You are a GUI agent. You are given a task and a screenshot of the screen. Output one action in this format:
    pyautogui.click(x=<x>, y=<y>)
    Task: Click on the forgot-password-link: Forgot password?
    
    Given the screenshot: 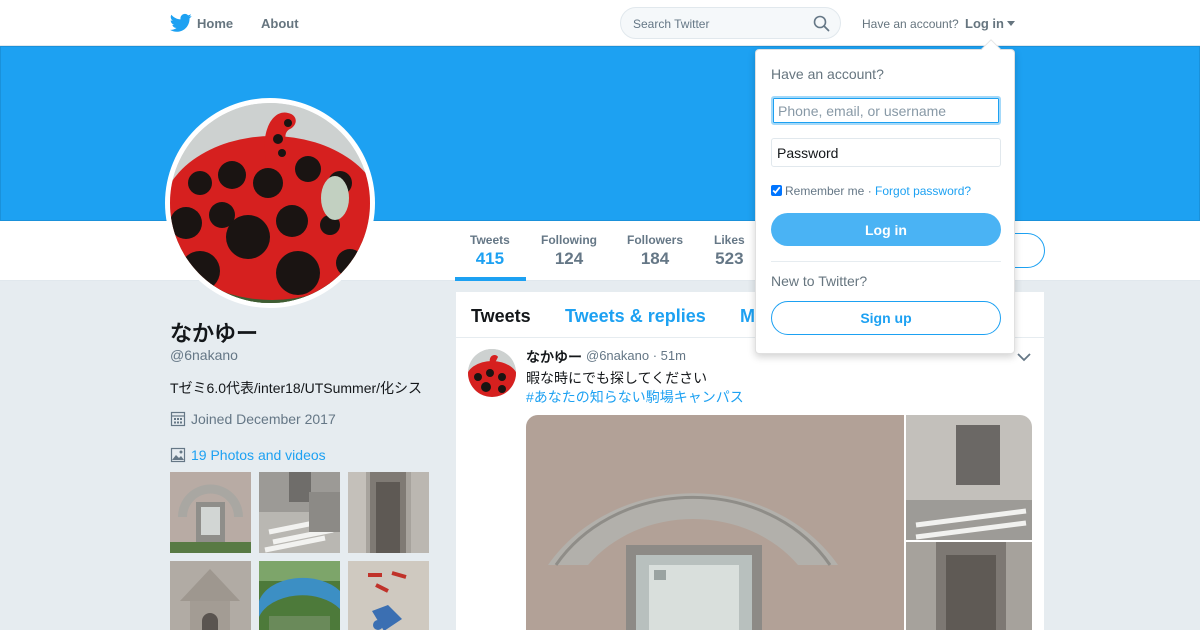 What is the action you would take?
    pyautogui.click(x=923, y=191)
    